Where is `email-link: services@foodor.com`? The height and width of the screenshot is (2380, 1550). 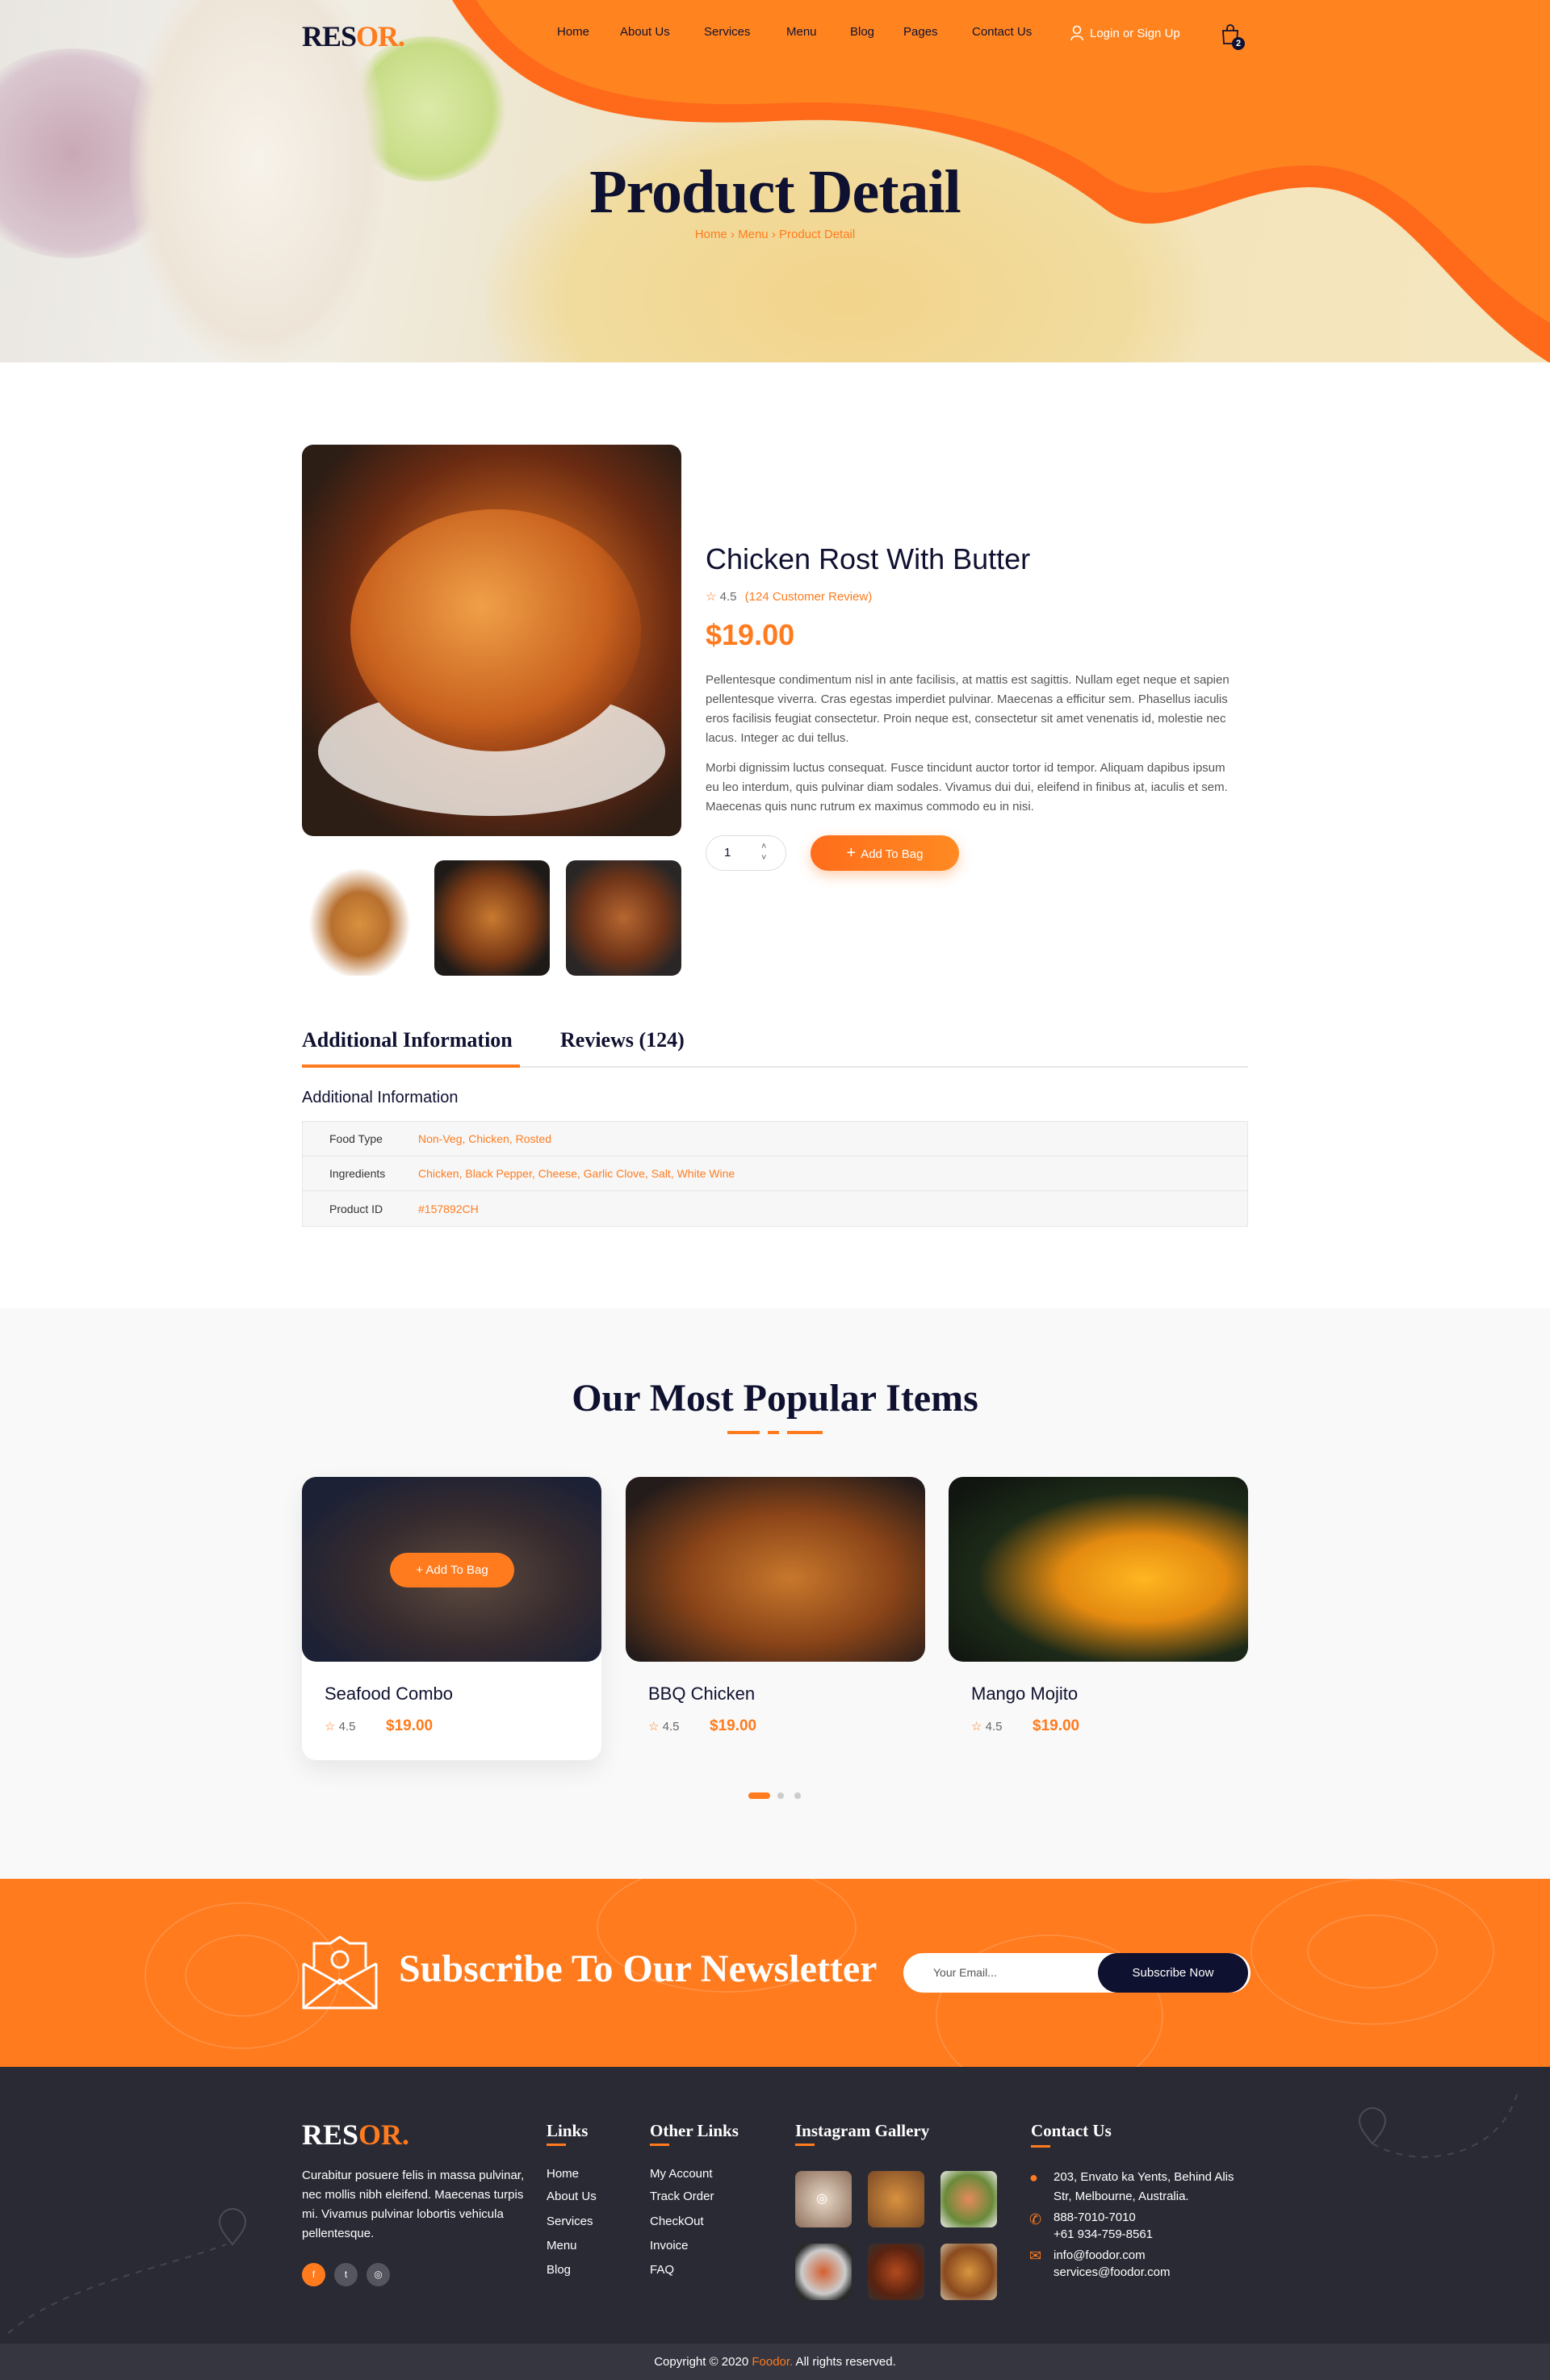
email-link: services@foodor.com is located at coordinates (1112, 2272).